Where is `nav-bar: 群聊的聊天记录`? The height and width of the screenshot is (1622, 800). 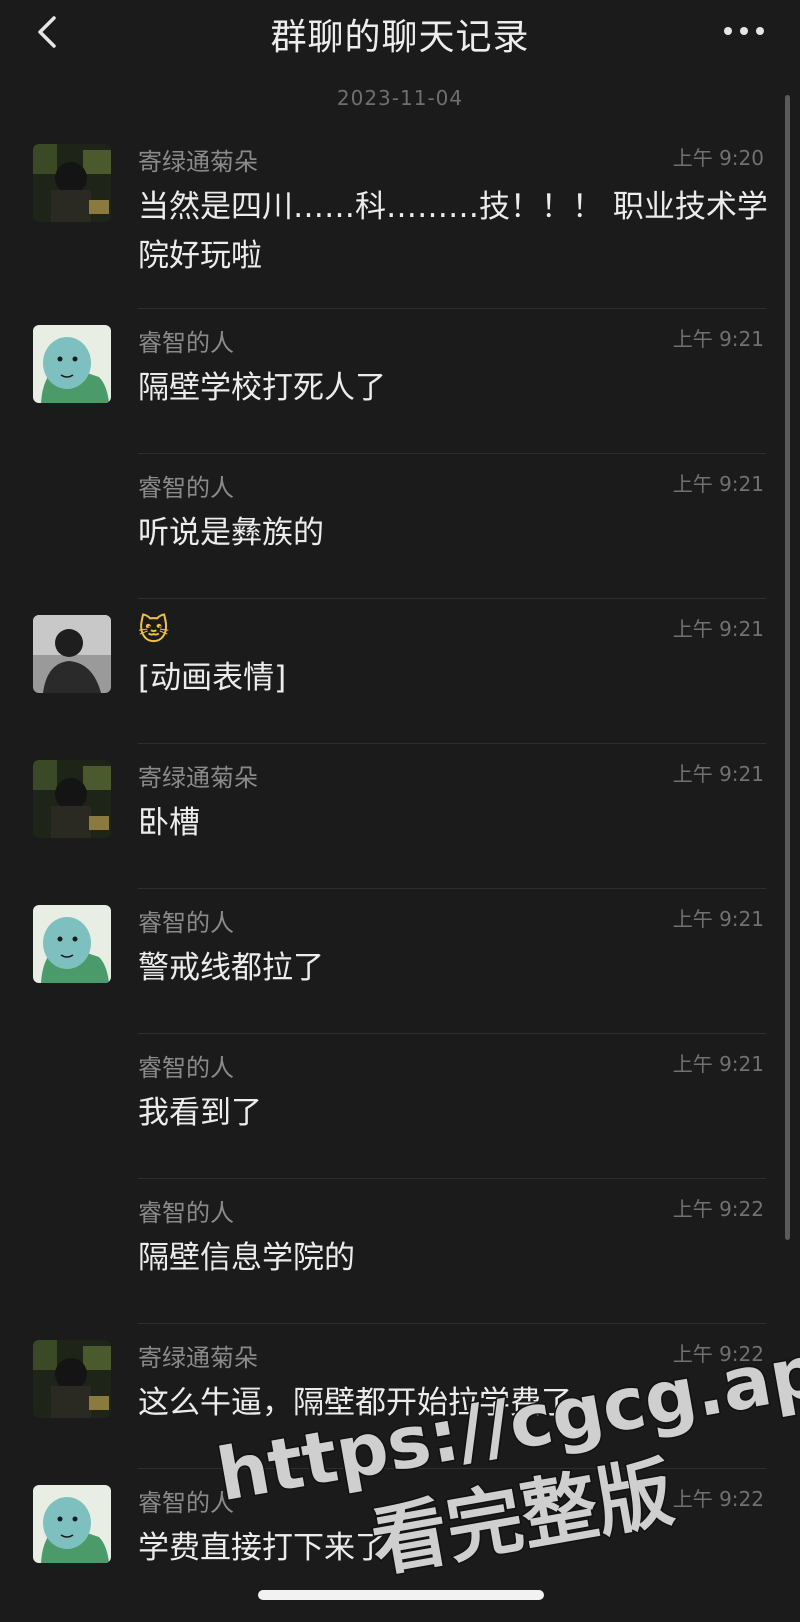
nav-bar: 群聊的聊天记录 is located at coordinates (400, 34).